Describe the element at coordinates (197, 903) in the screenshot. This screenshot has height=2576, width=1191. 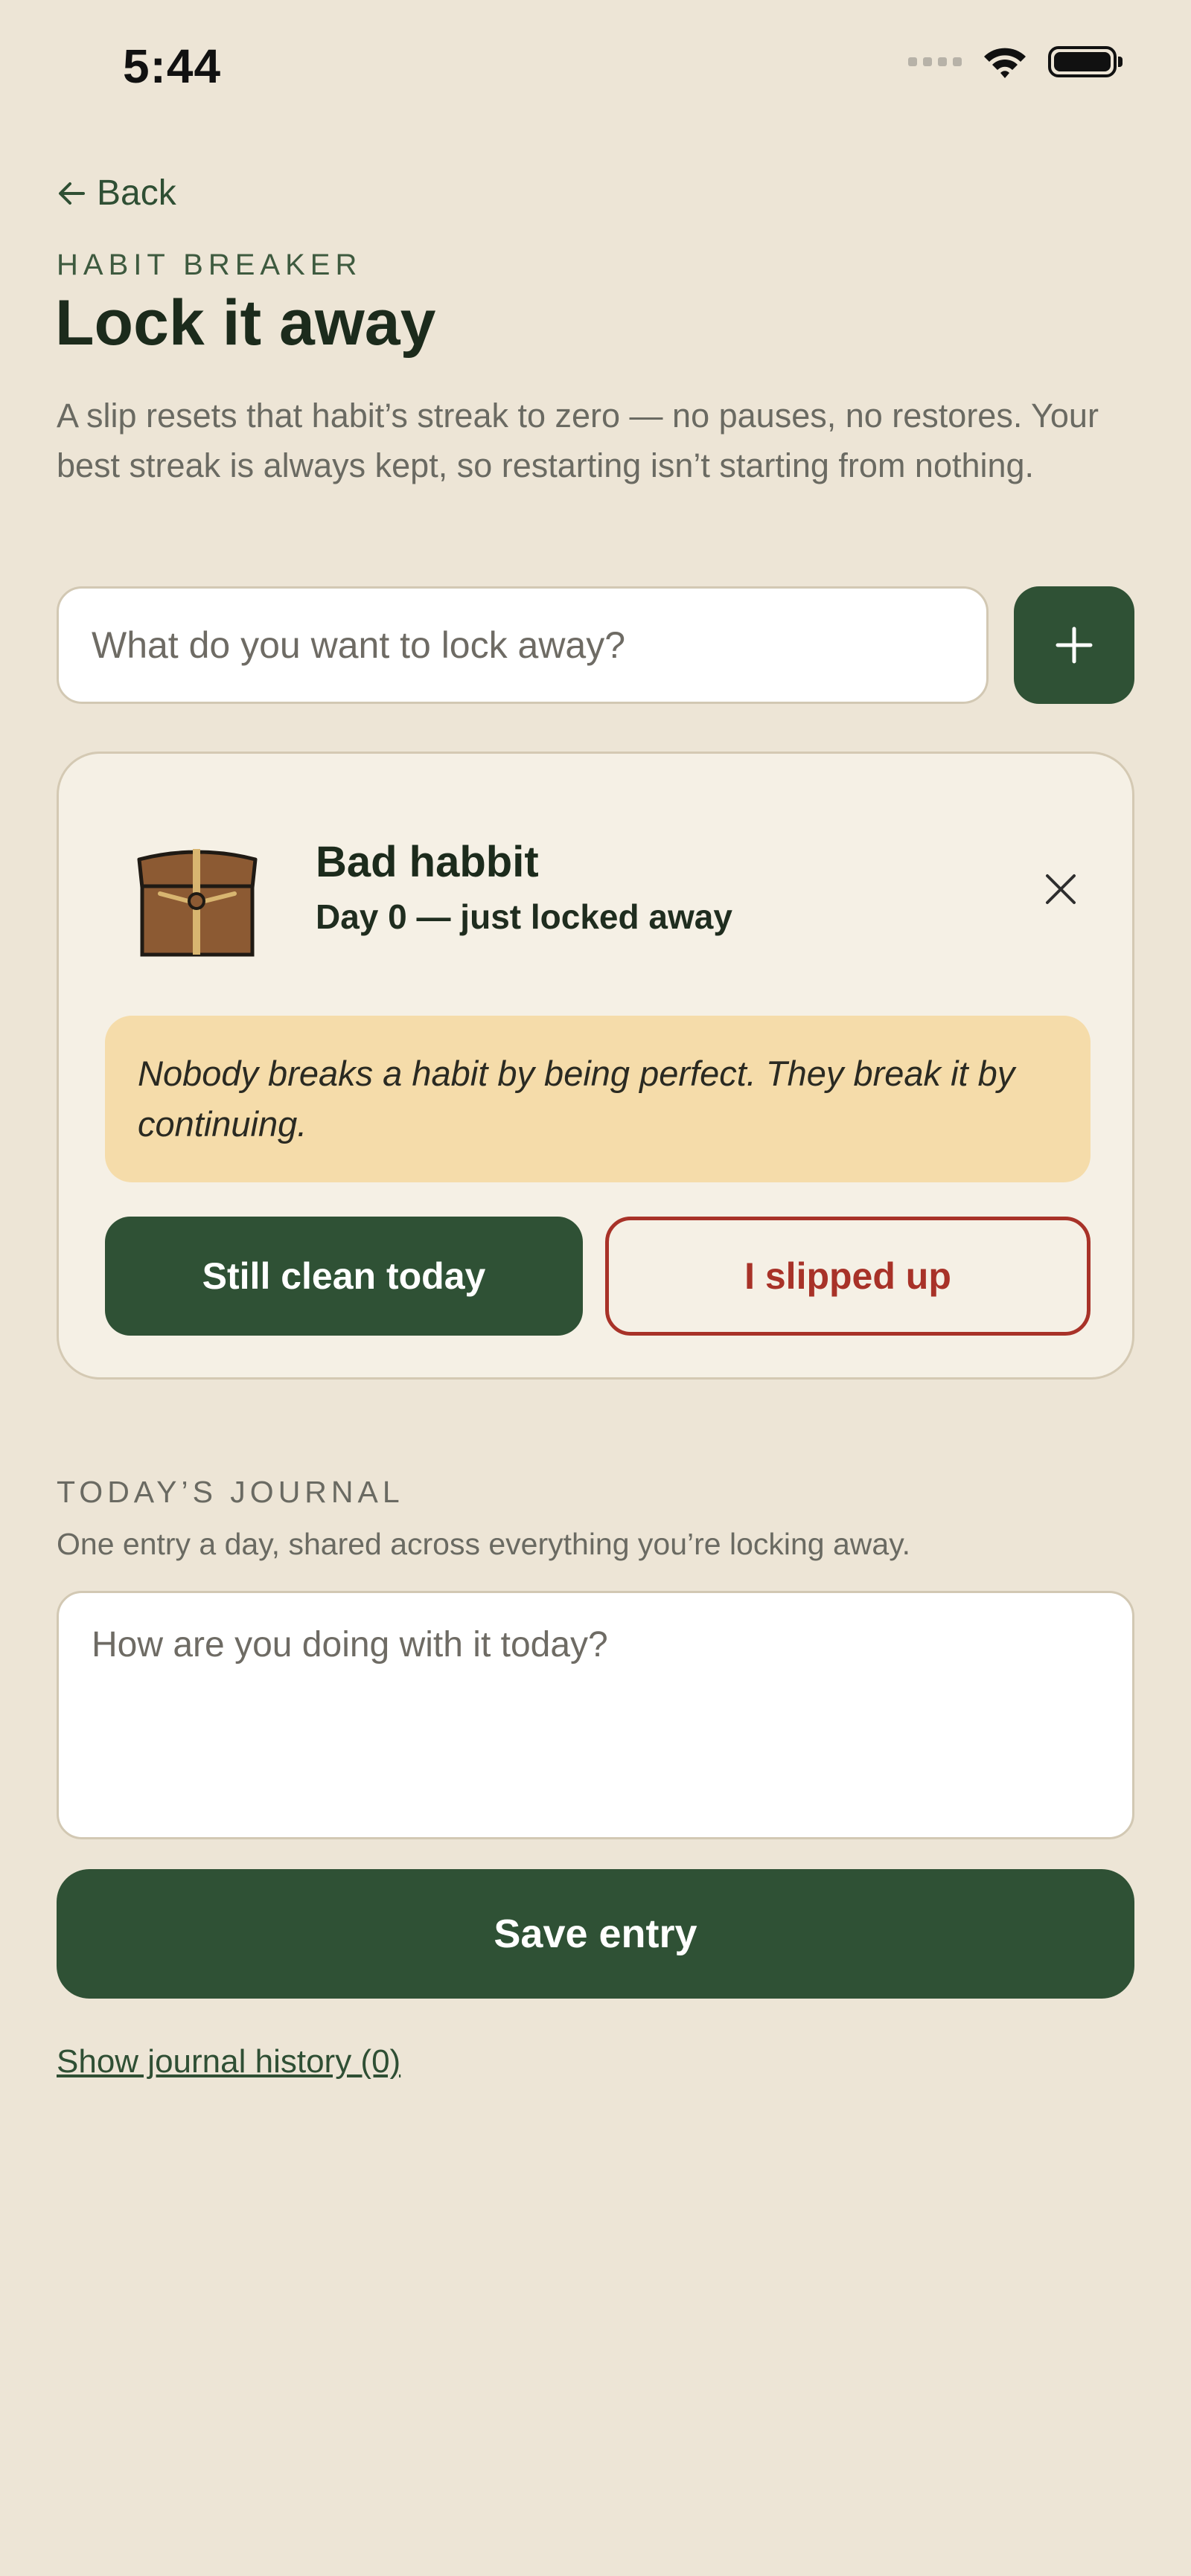
I see `treasure-chest-icon` at that location.